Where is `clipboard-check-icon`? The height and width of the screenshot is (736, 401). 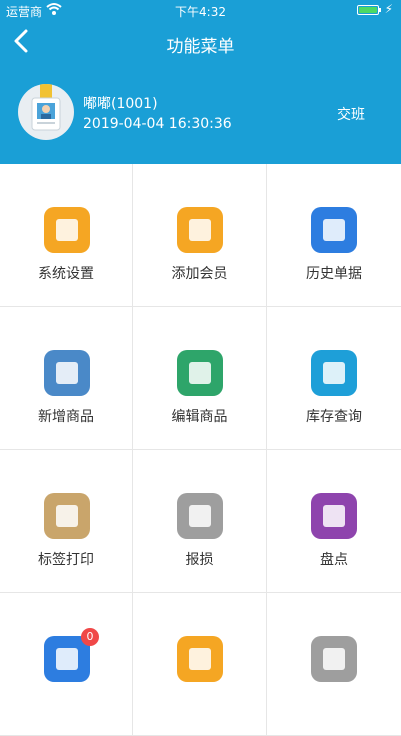 clipboard-check-icon is located at coordinates (334, 516).